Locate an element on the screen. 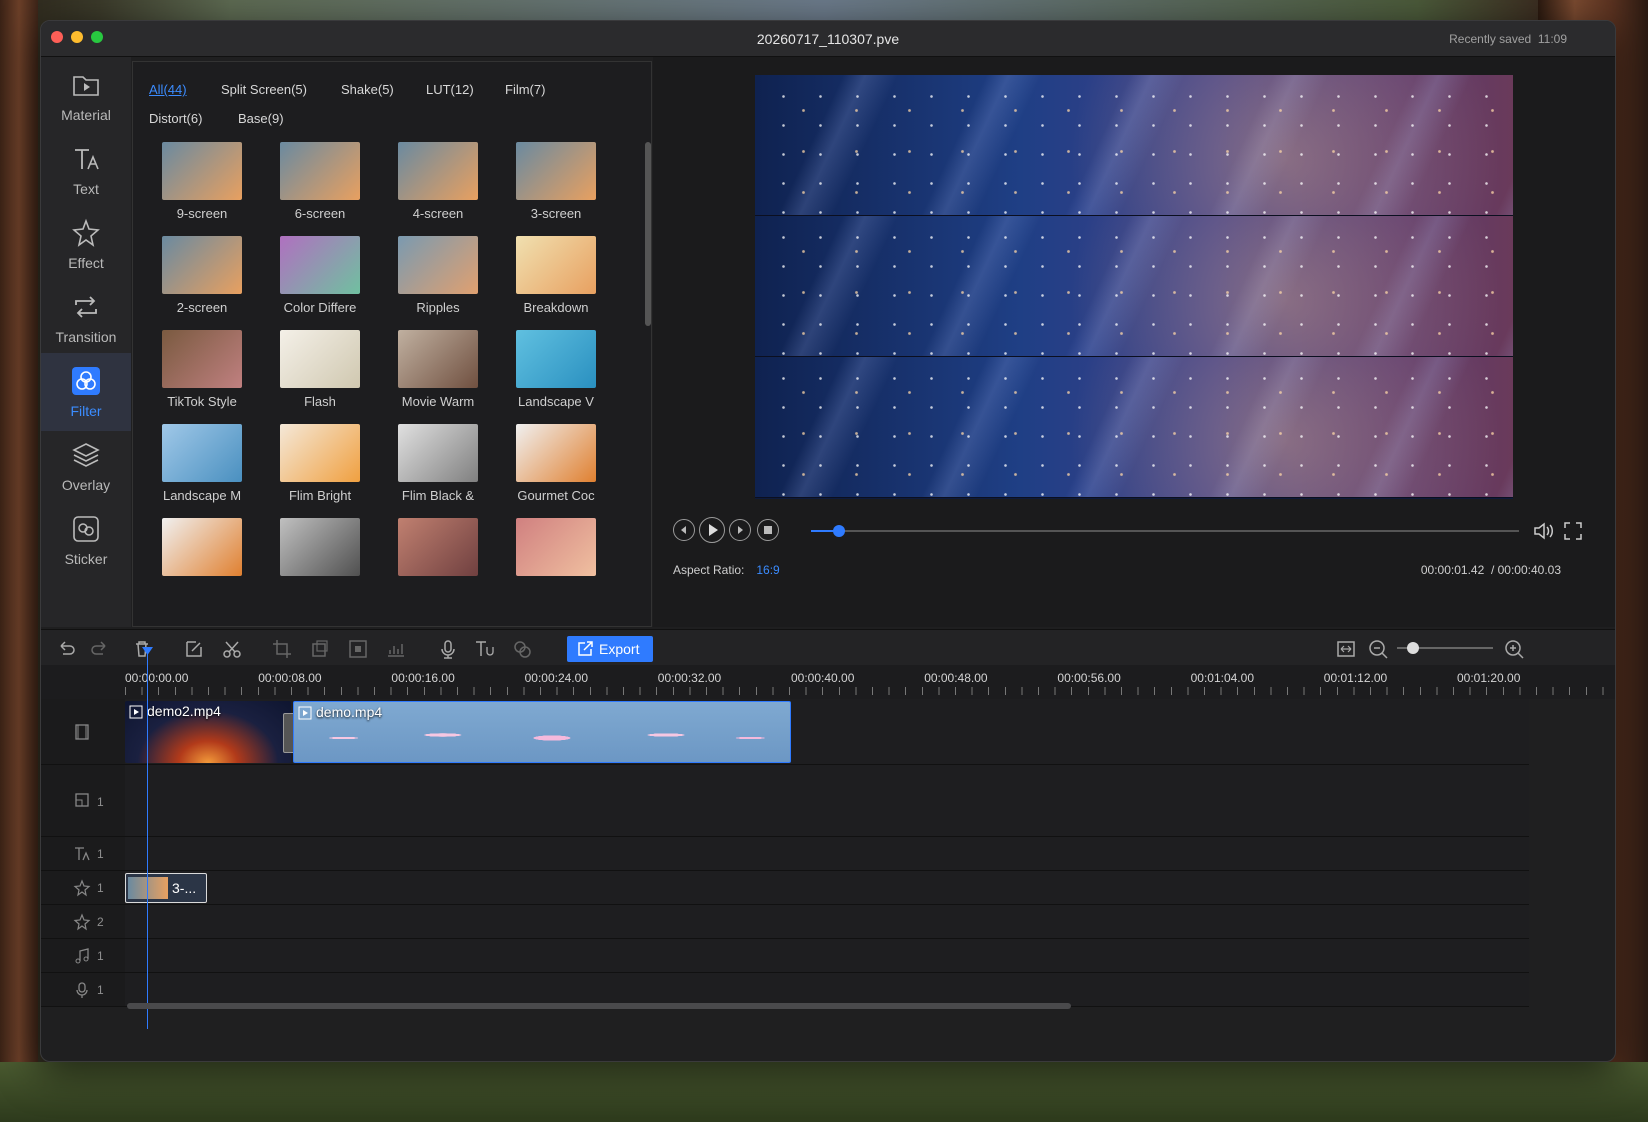  filter-item: 4-screen is located at coordinates (438, 189).